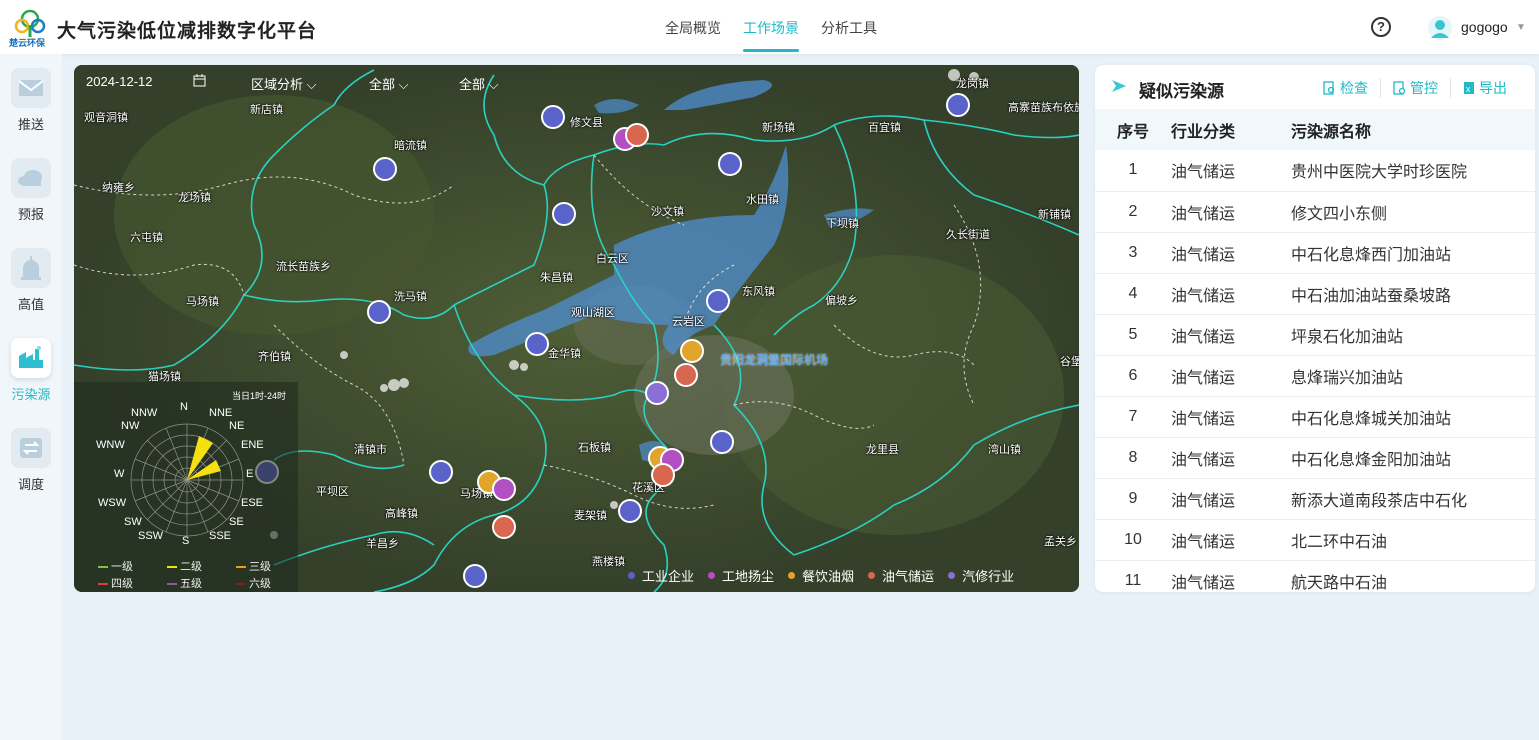 This screenshot has width=1539, height=740. What do you see at coordinates (1231, 171) in the screenshot?
I see `table-cell: 油气储运` at bounding box center [1231, 171].